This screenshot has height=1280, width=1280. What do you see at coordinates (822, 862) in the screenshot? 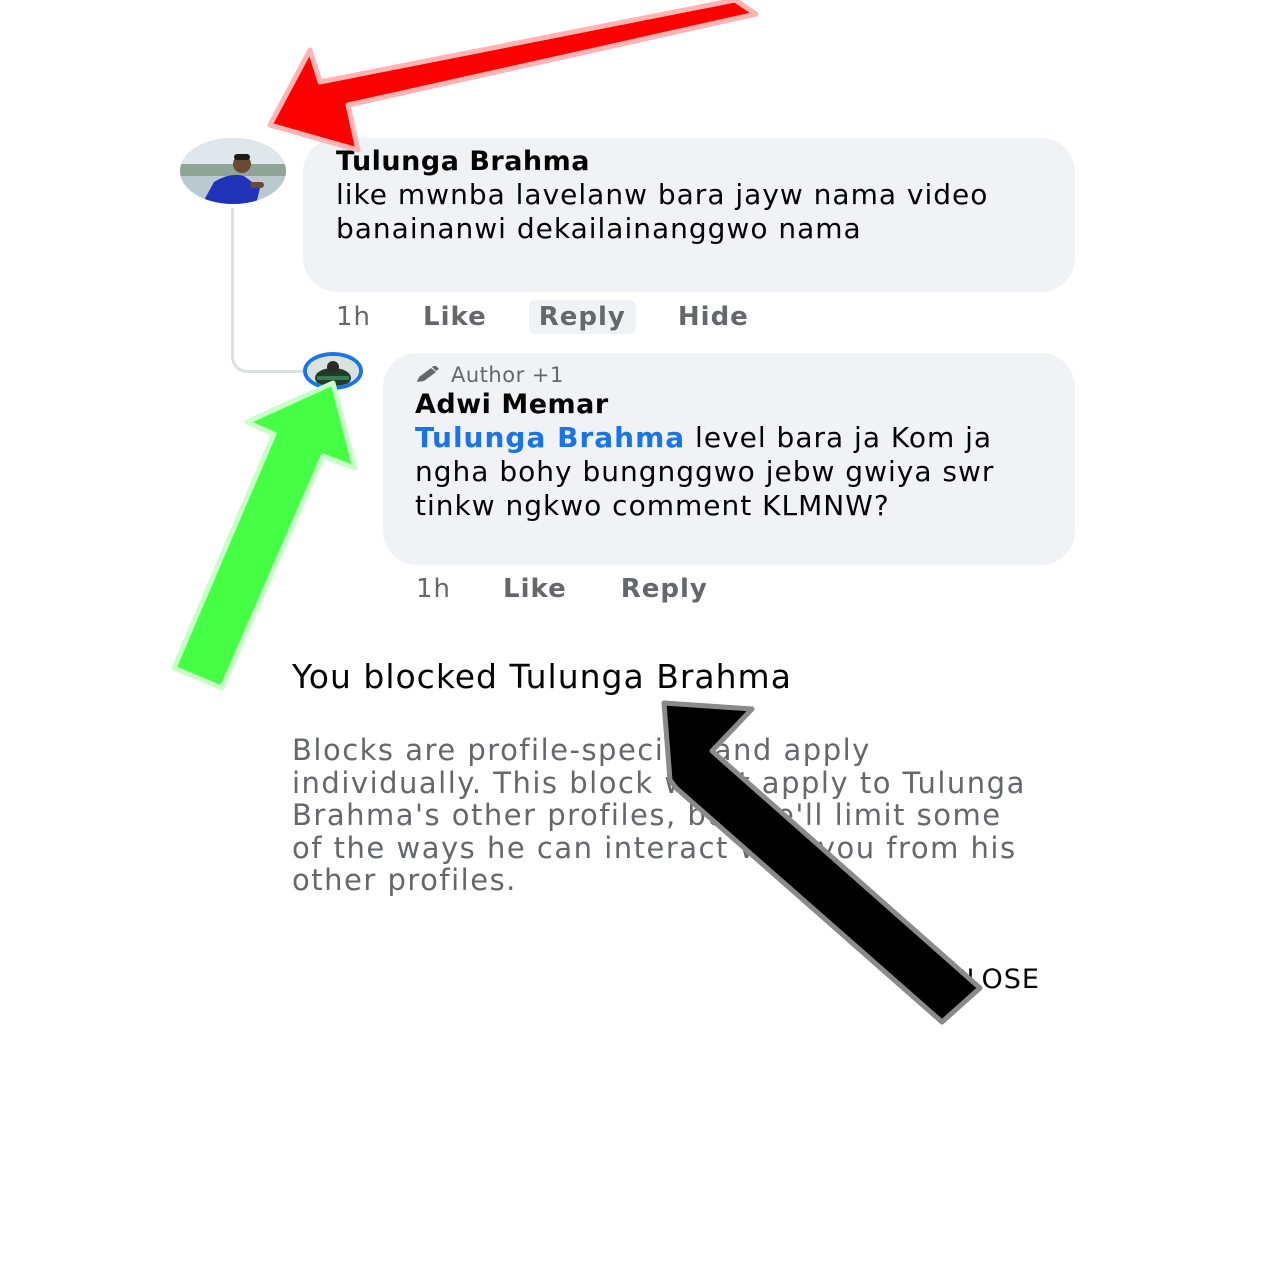
I see `black-arrow-annotation` at bounding box center [822, 862].